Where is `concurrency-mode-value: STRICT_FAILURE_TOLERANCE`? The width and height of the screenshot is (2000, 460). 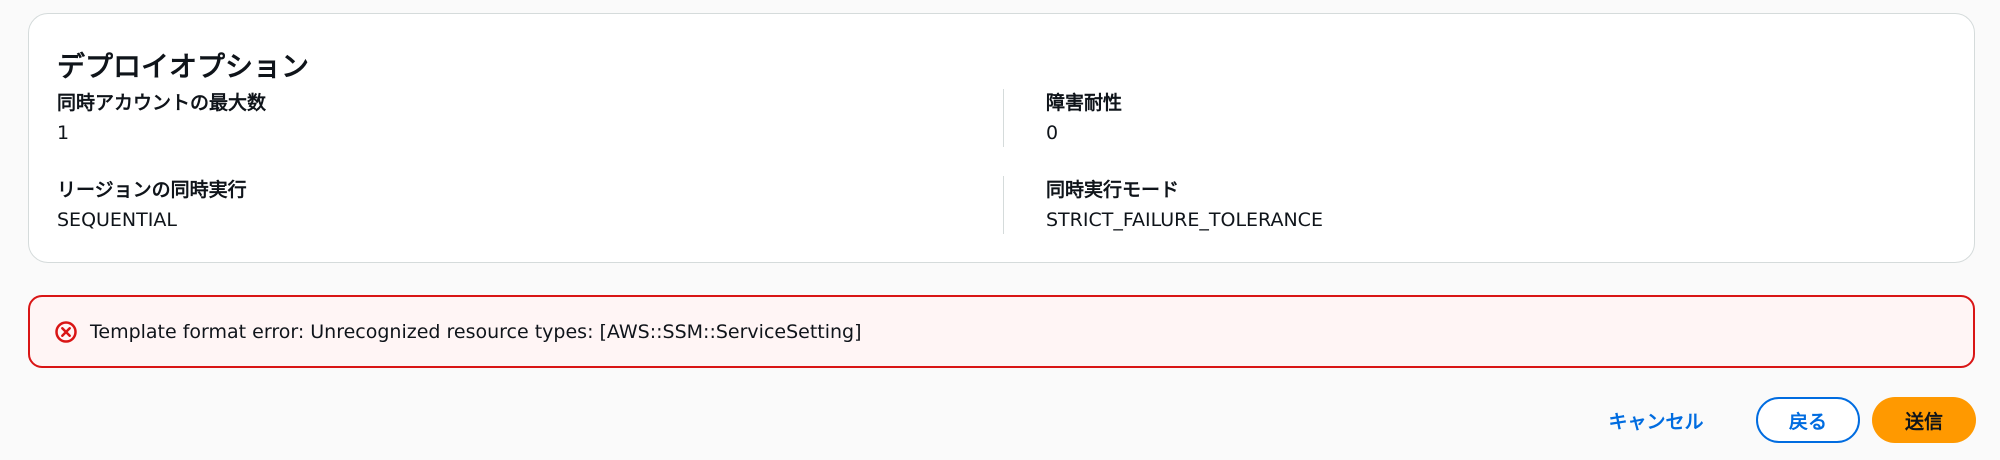 concurrency-mode-value: STRICT_FAILURE_TOLERANCE is located at coordinates (1184, 220).